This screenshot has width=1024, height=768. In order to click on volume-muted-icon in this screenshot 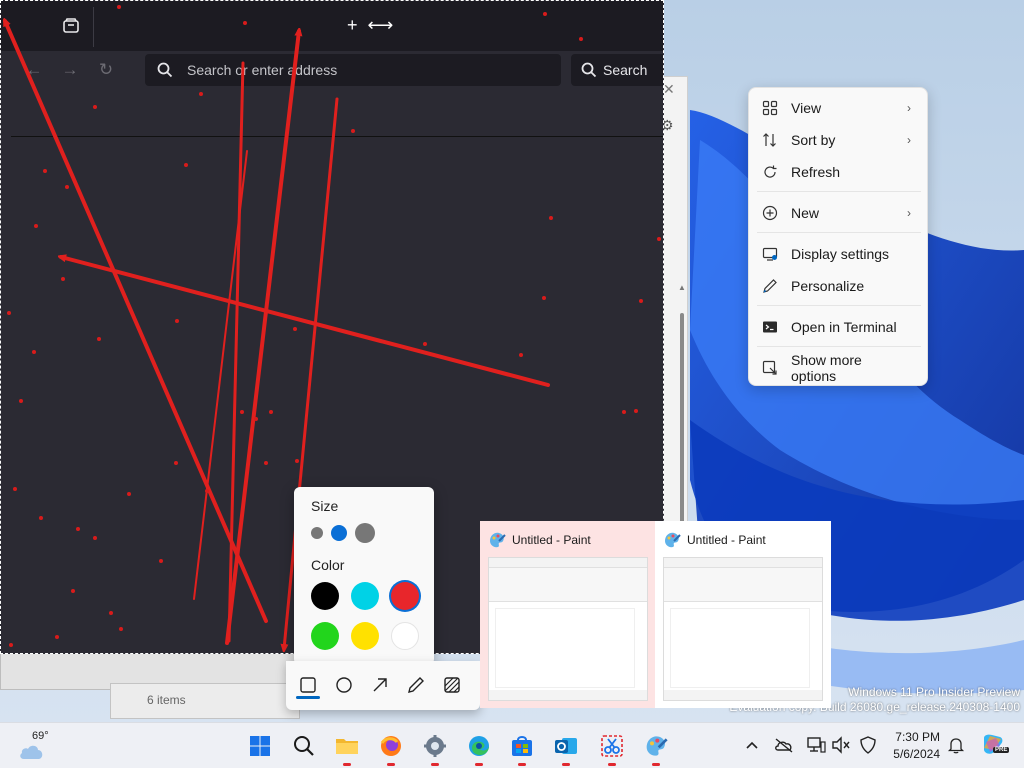, I will do `click(841, 745)`.